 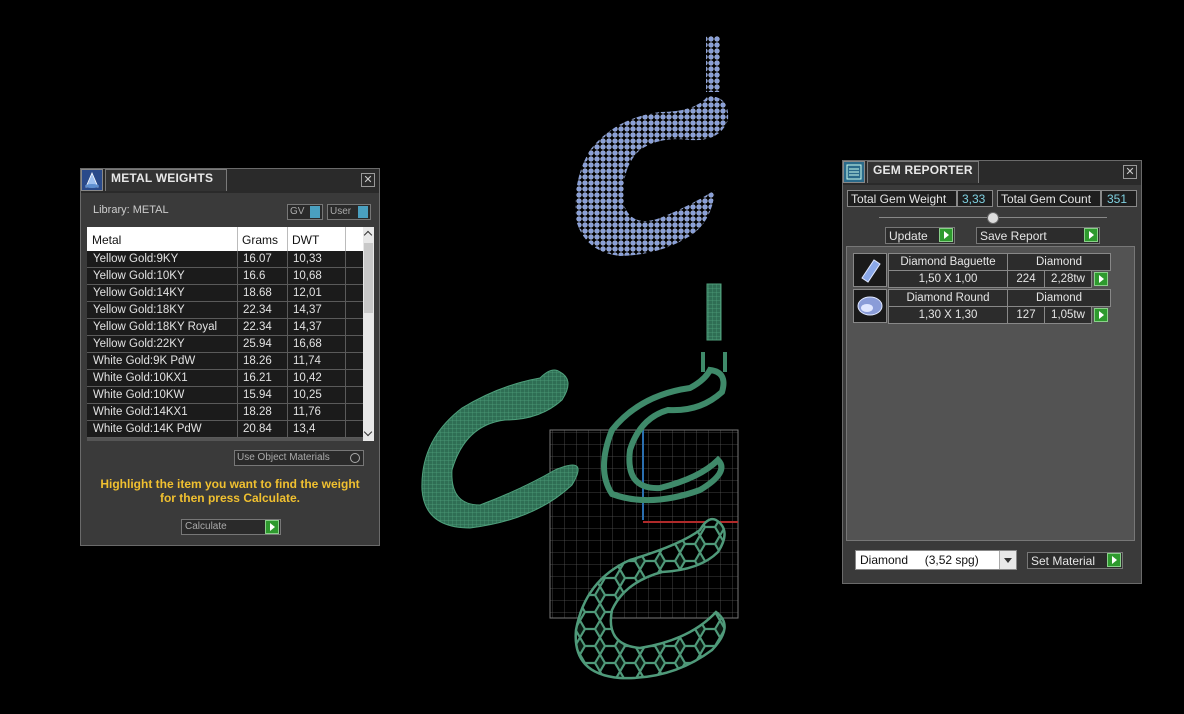 I want to click on chevron-down-icon, so click(x=368, y=432).